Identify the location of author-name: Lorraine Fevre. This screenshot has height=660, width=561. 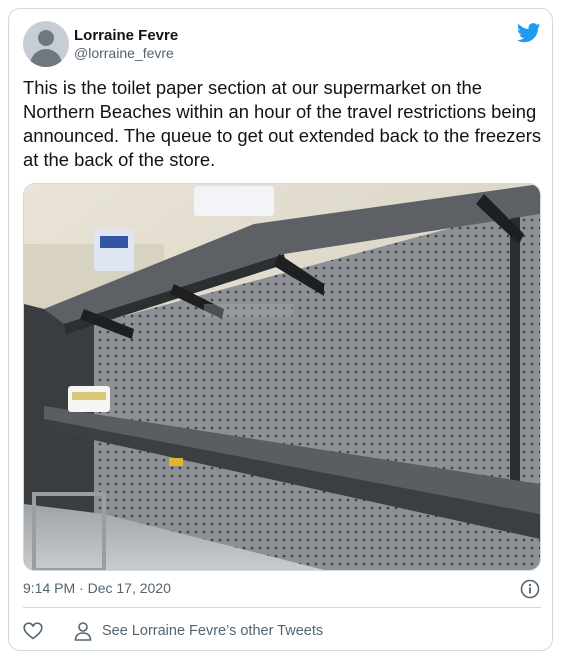
(126, 35).